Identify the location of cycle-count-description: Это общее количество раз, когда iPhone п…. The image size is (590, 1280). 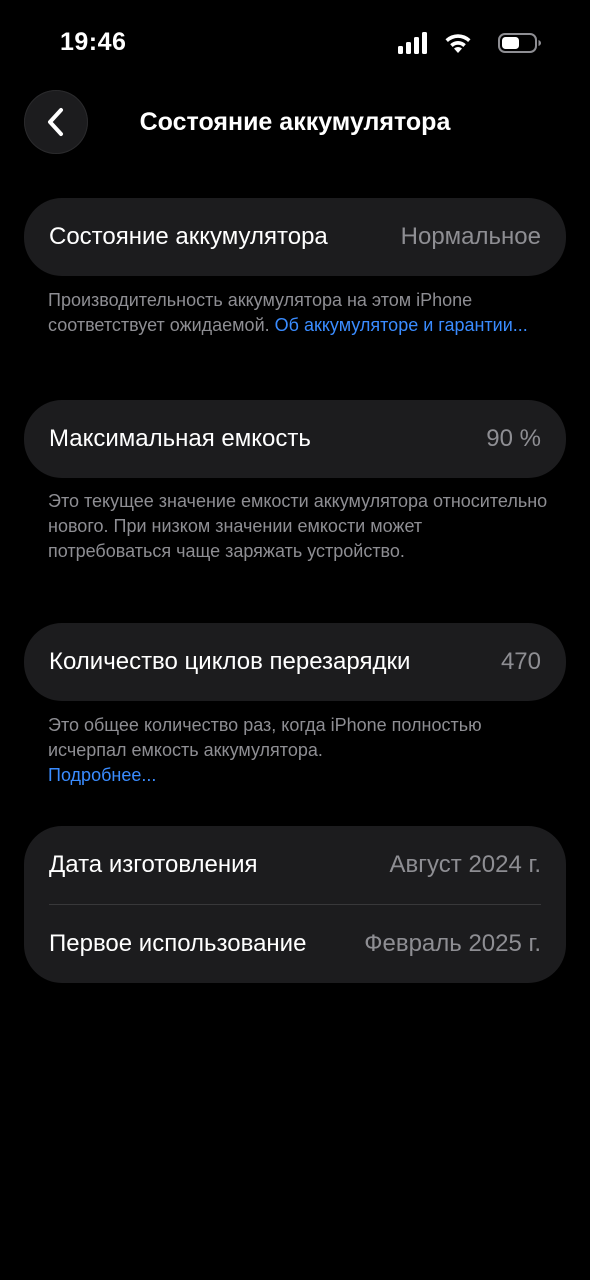
(265, 737).